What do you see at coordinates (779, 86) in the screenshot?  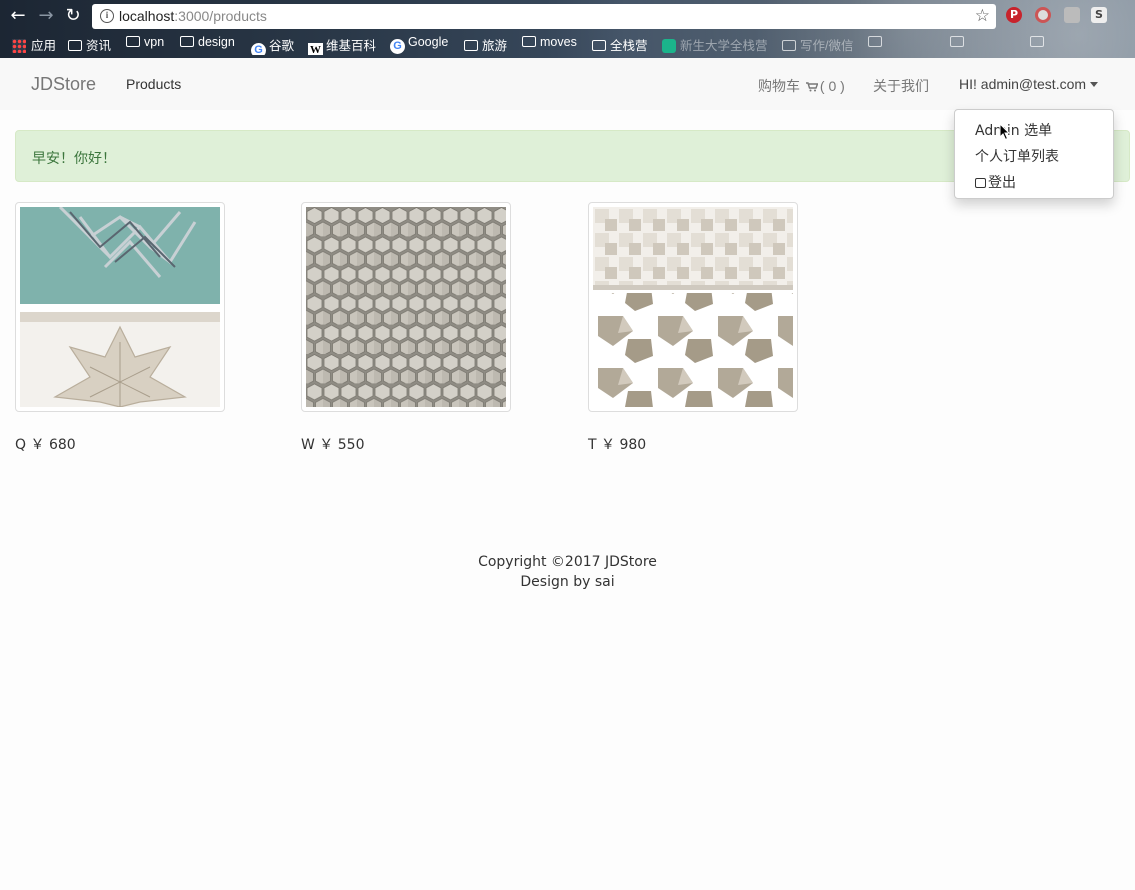 I see `cart-label: 购物车` at bounding box center [779, 86].